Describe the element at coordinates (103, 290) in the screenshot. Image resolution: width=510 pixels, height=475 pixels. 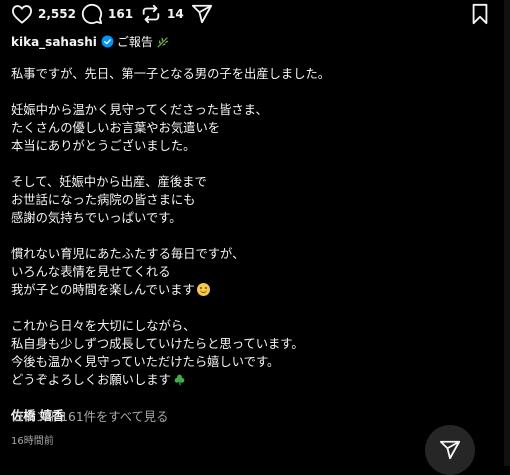
I see `caption-line-text: 我が子との時間を楽しんでいます` at that location.